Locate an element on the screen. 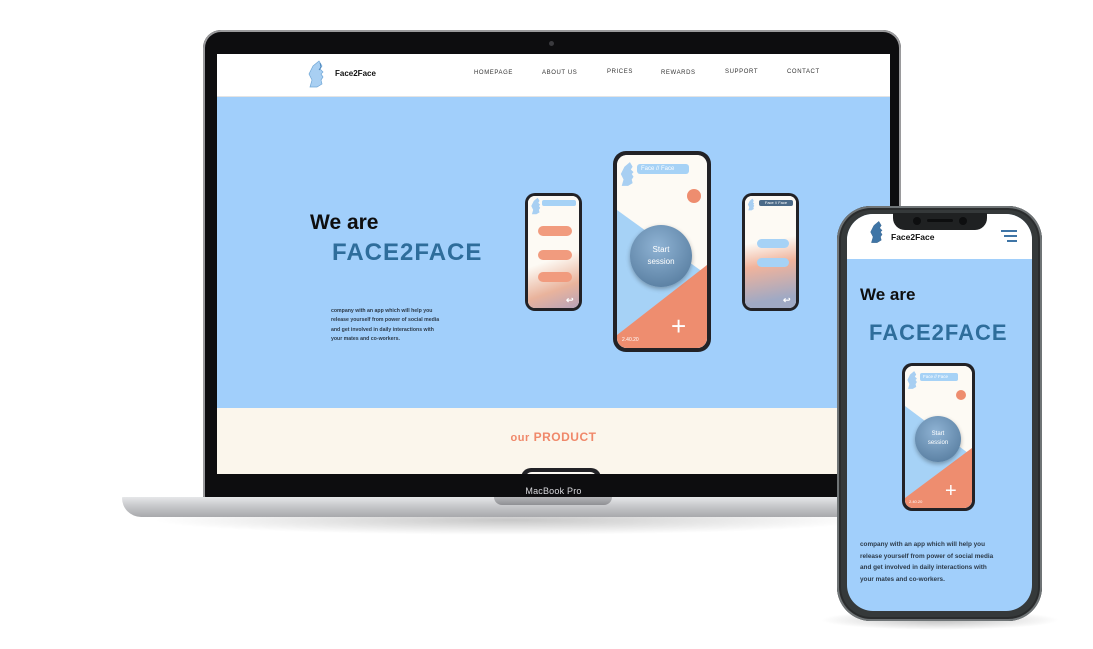 The width and height of the screenshot is (1093, 649). left-app-screen: ↩ is located at coordinates (553, 252).